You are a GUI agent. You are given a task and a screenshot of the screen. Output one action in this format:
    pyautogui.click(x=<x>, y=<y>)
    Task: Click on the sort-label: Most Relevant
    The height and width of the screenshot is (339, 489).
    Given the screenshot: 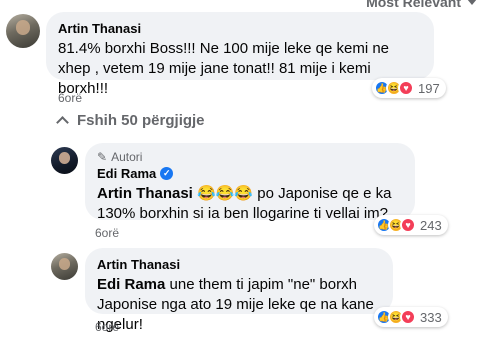 What is the action you would take?
    pyautogui.click(x=413, y=5)
    